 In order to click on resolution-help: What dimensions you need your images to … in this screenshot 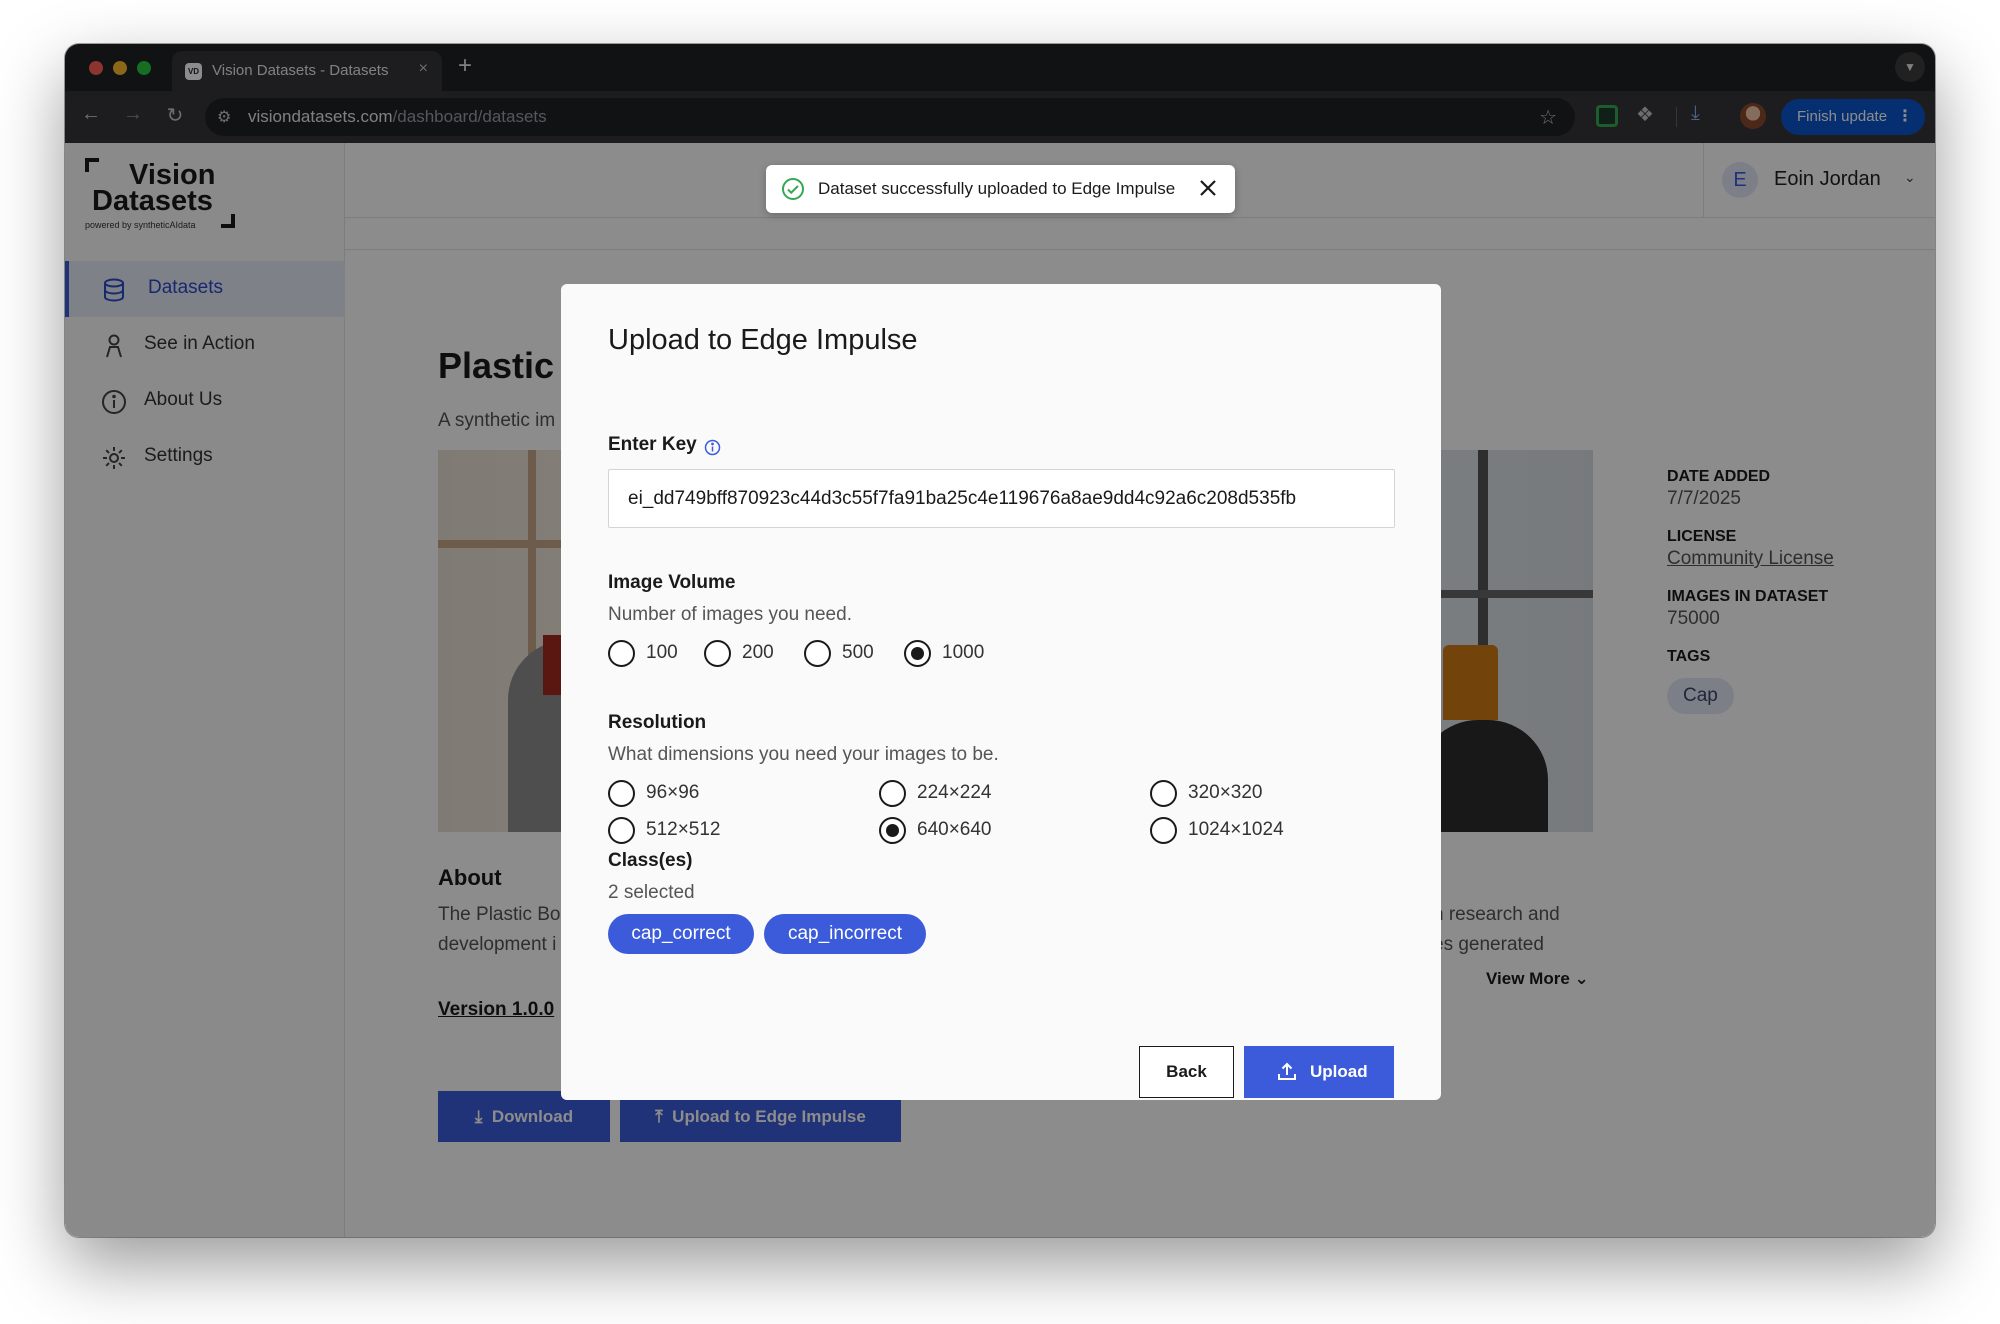, I will do `click(803, 754)`.